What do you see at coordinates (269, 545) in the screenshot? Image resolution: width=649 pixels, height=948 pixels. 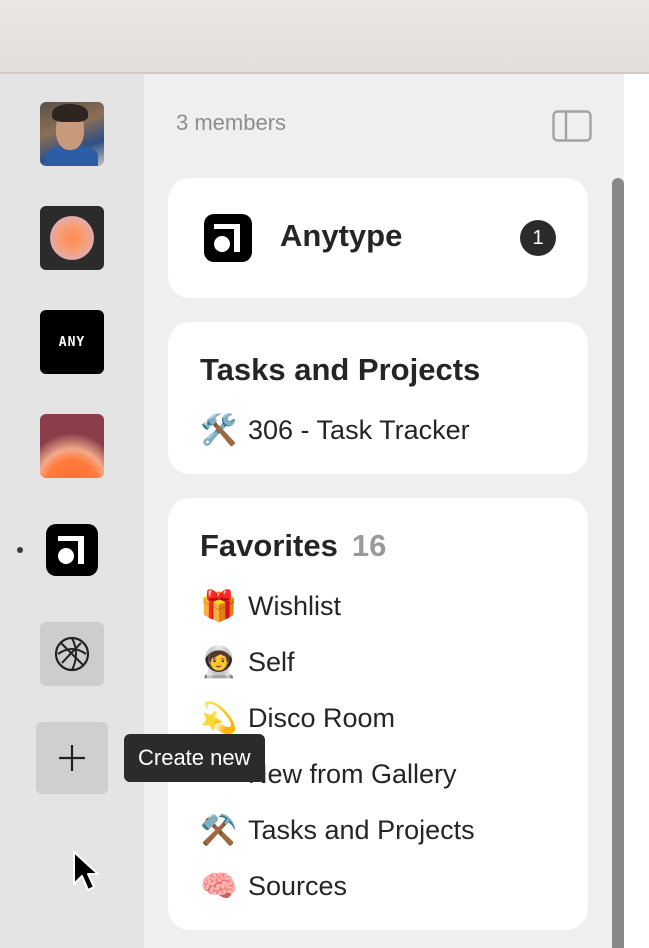 I see `favorites-title: Favorites` at bounding box center [269, 545].